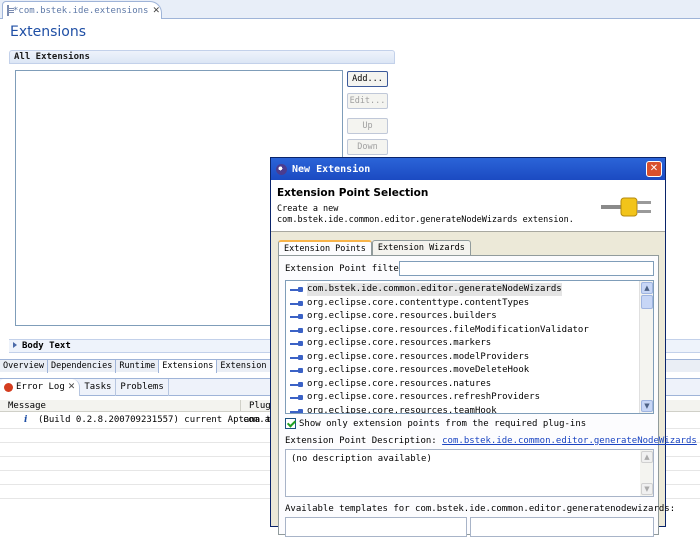  I want to click on column-message: Message, so click(120, 406).